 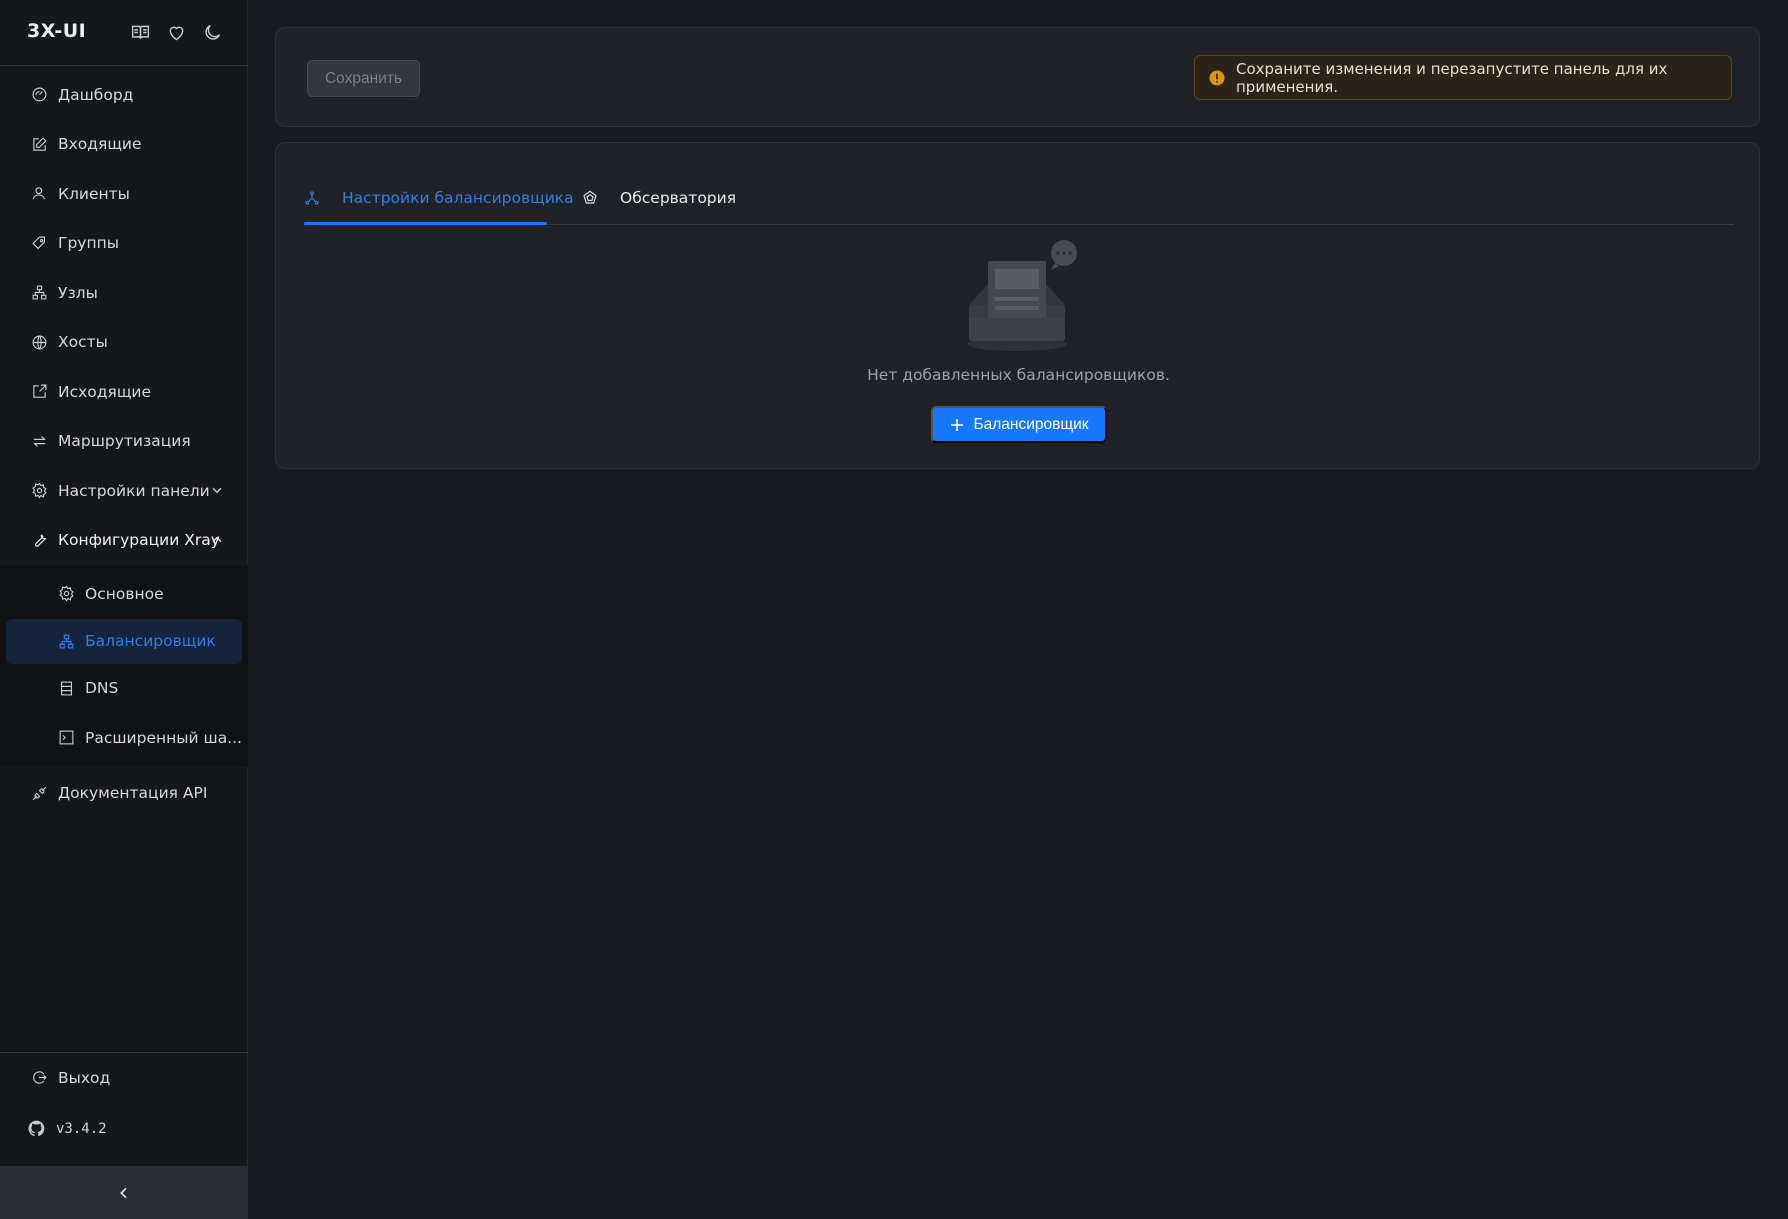 What do you see at coordinates (39, 144) in the screenshot?
I see `edit-box-icon` at bounding box center [39, 144].